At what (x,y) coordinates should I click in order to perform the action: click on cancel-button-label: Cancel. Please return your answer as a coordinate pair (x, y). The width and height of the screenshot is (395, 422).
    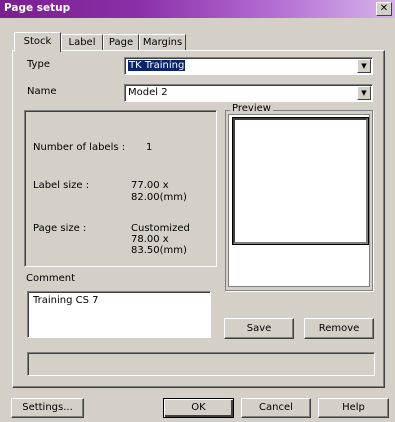
    Looking at the image, I should click on (276, 407).